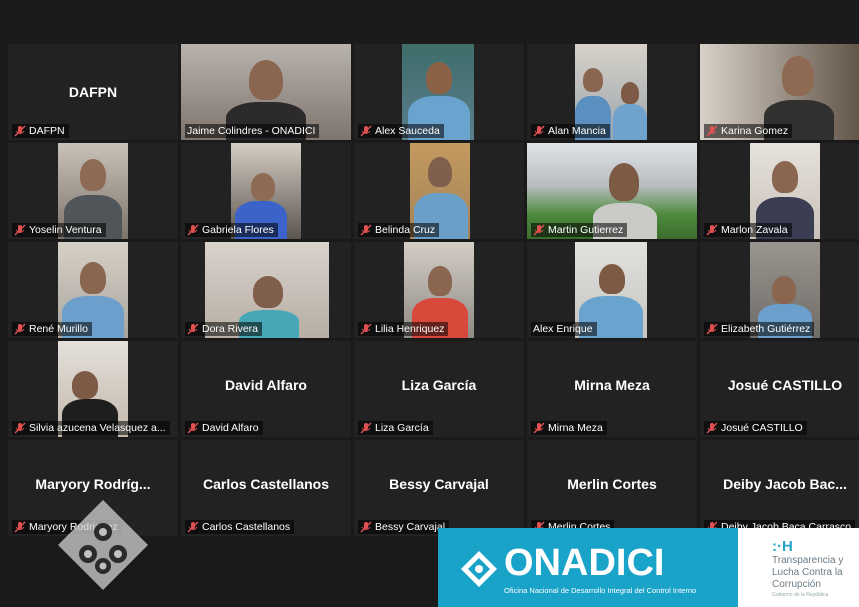 The width and height of the screenshot is (859, 607). What do you see at coordinates (779, 92) in the screenshot?
I see `participant-tile: Karina Gomez` at bounding box center [779, 92].